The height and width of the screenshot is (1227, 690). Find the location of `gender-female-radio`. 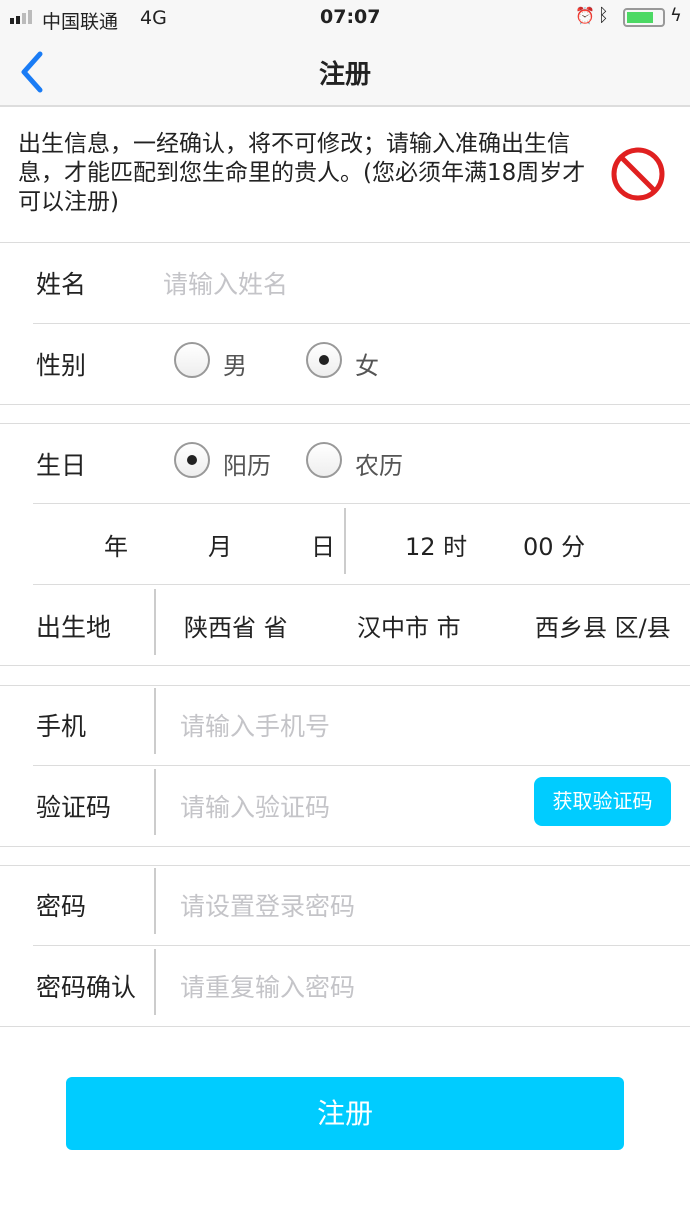

gender-female-radio is located at coordinates (324, 360).